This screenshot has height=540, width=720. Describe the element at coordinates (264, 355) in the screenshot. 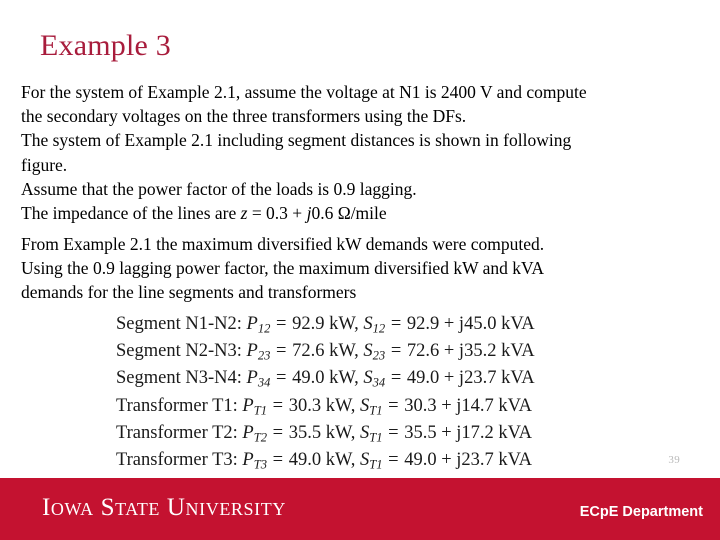

I see `real-power-subscript: 23` at that location.